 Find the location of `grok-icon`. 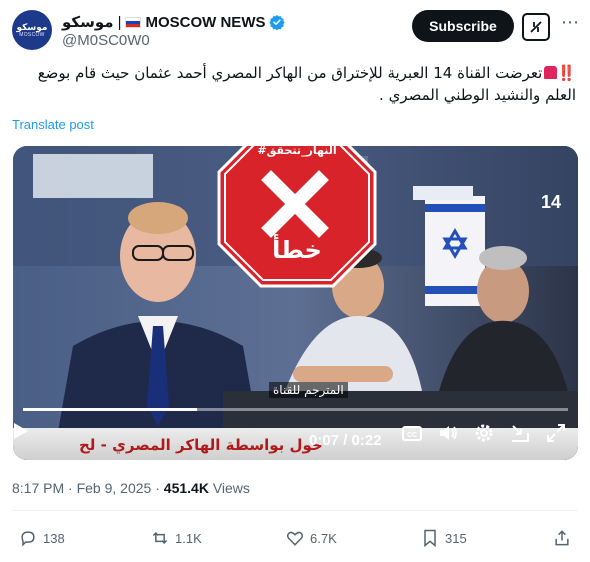

grok-icon is located at coordinates (536, 27).